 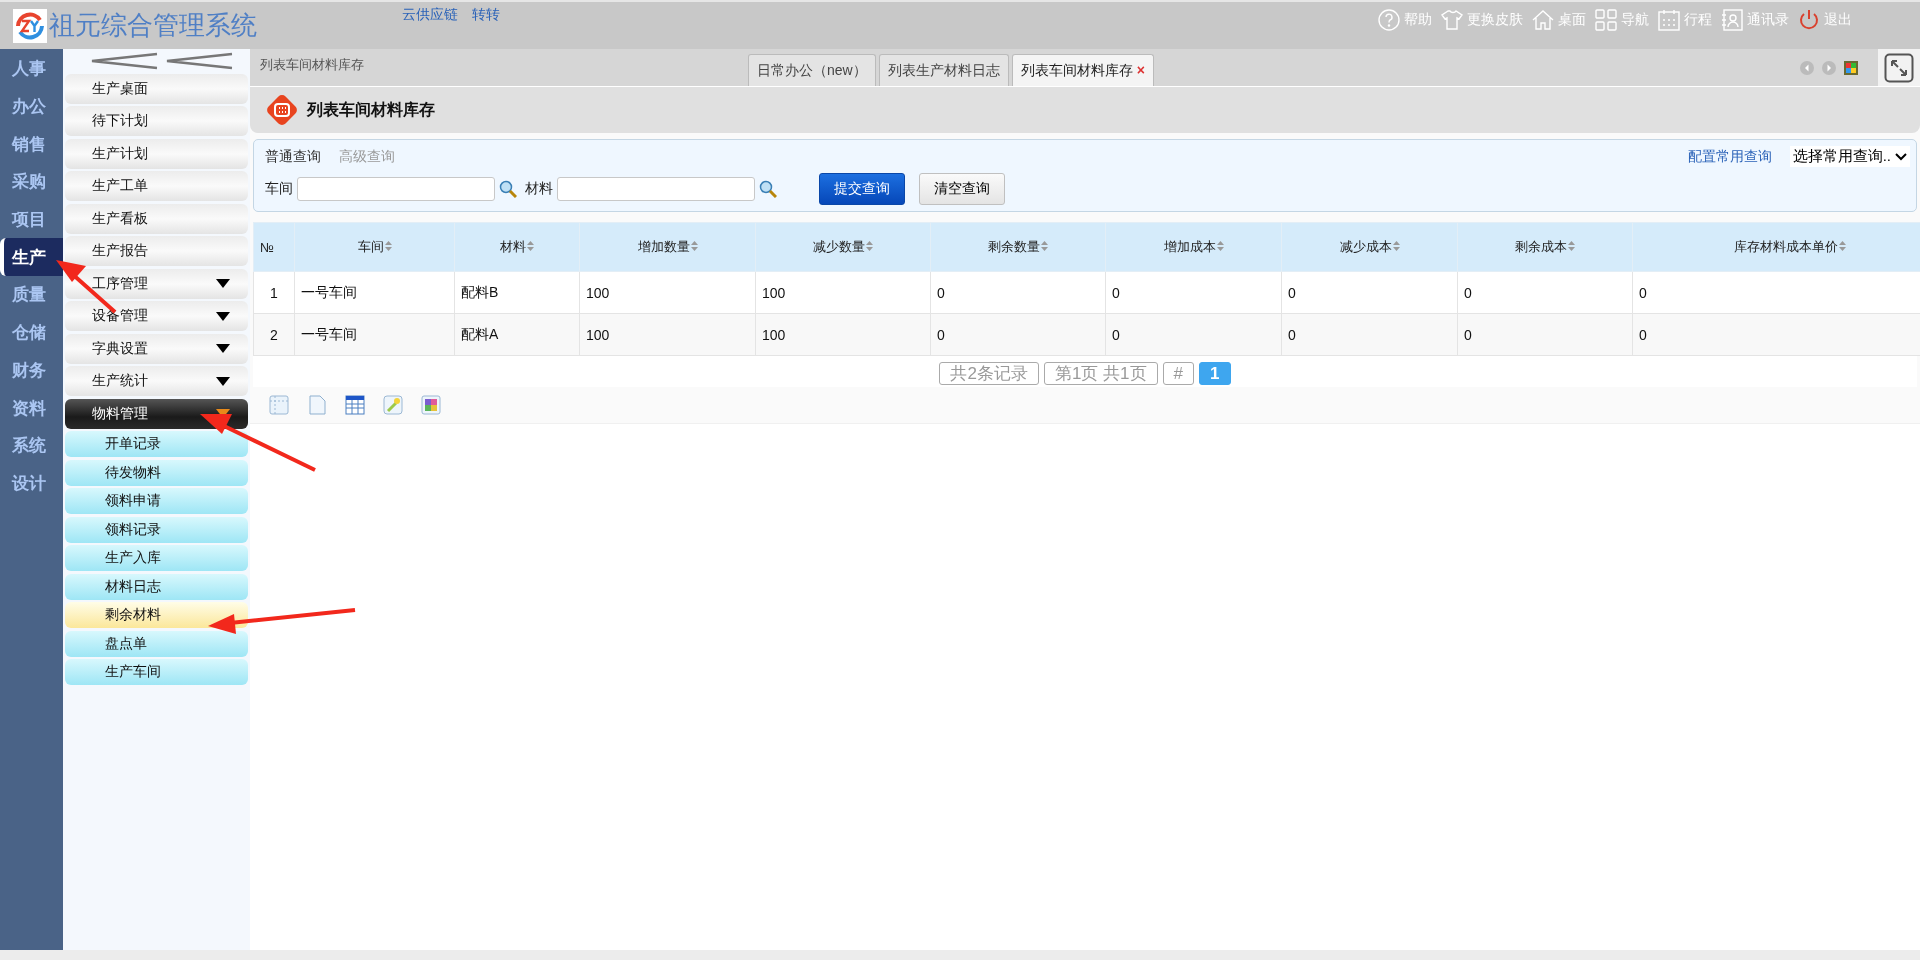 I want to click on submenu-subitem: 盘点单, so click(x=156, y=643).